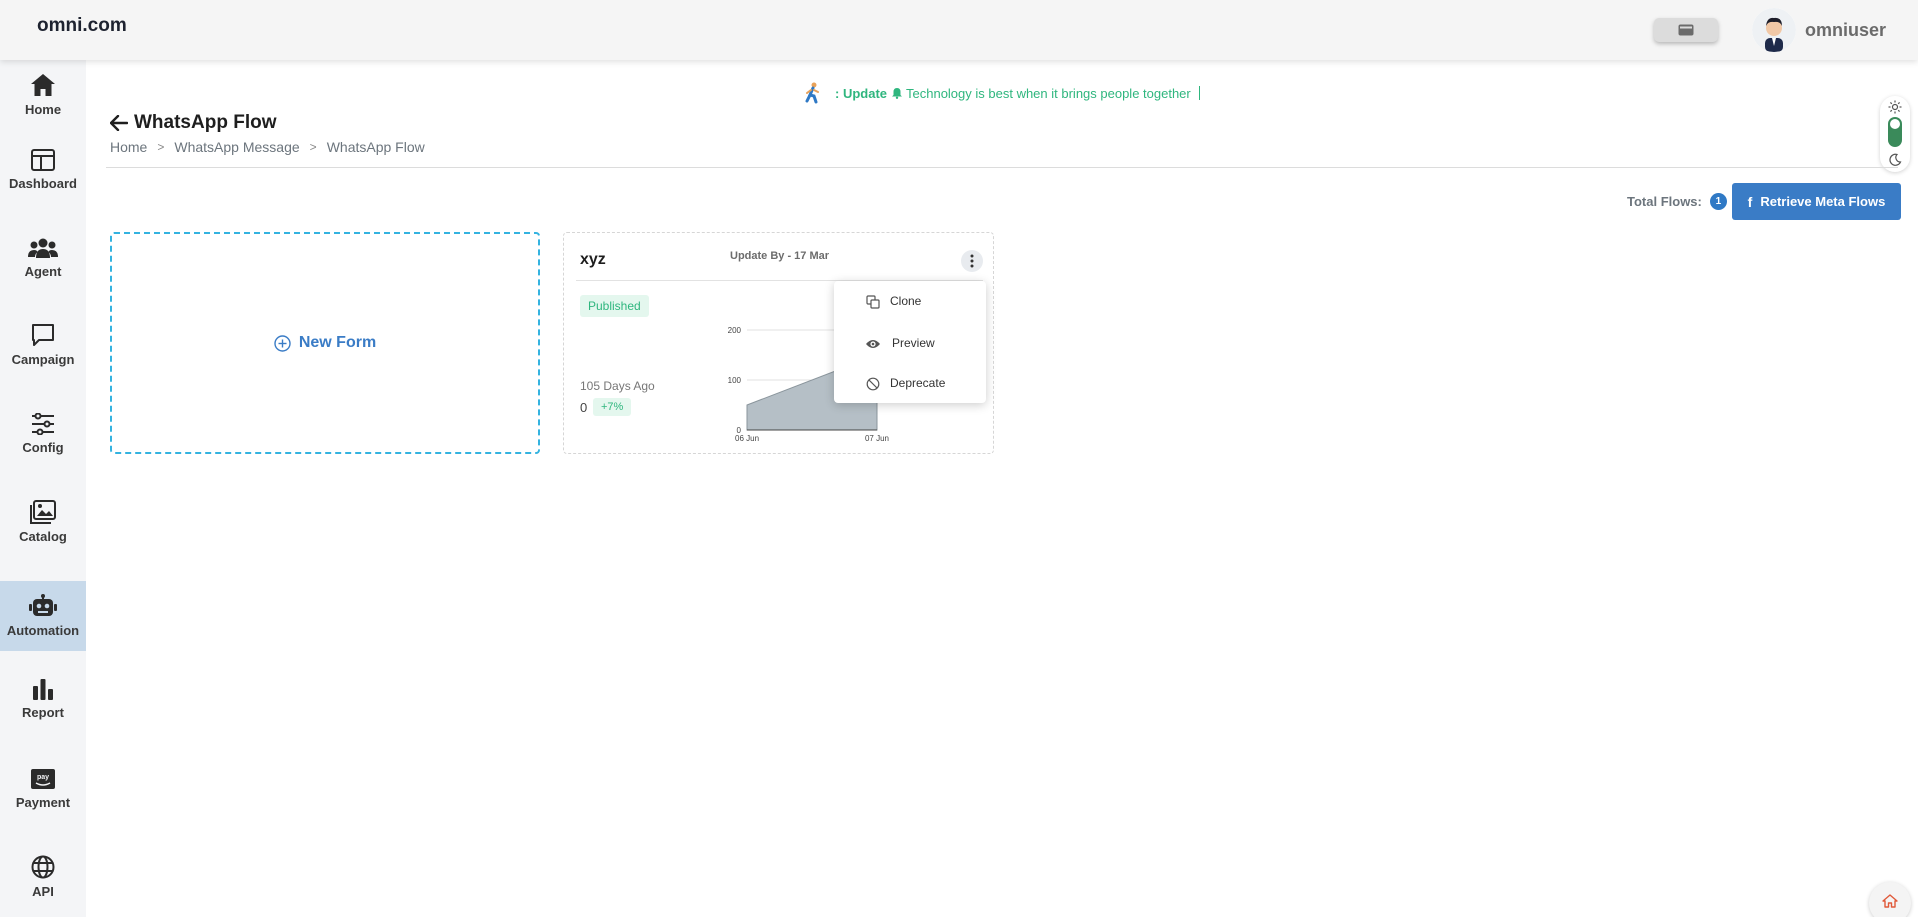 The image size is (1918, 917). I want to click on moon-icon, so click(1895, 159).